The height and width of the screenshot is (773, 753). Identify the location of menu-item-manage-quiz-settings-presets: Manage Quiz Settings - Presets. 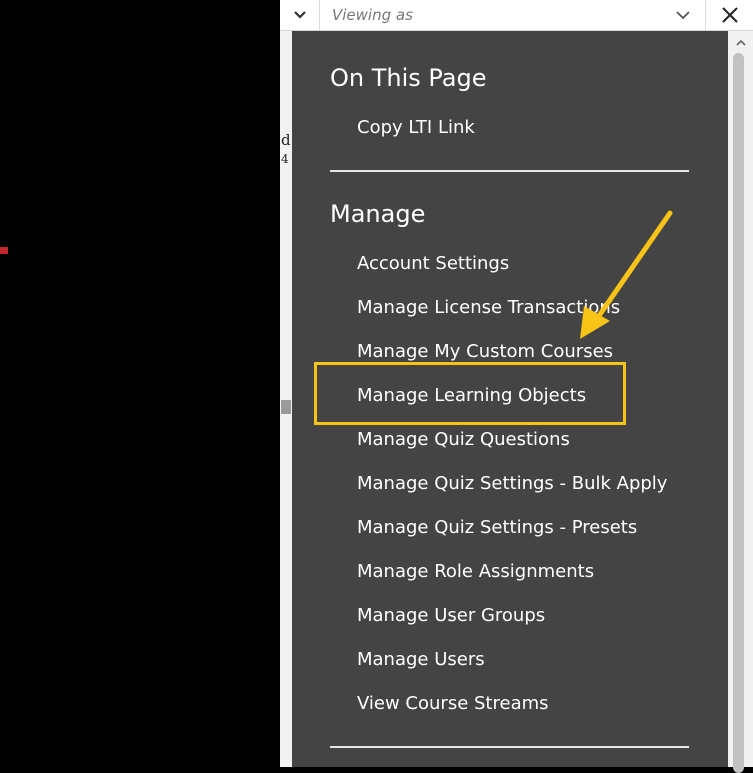
(497, 527).